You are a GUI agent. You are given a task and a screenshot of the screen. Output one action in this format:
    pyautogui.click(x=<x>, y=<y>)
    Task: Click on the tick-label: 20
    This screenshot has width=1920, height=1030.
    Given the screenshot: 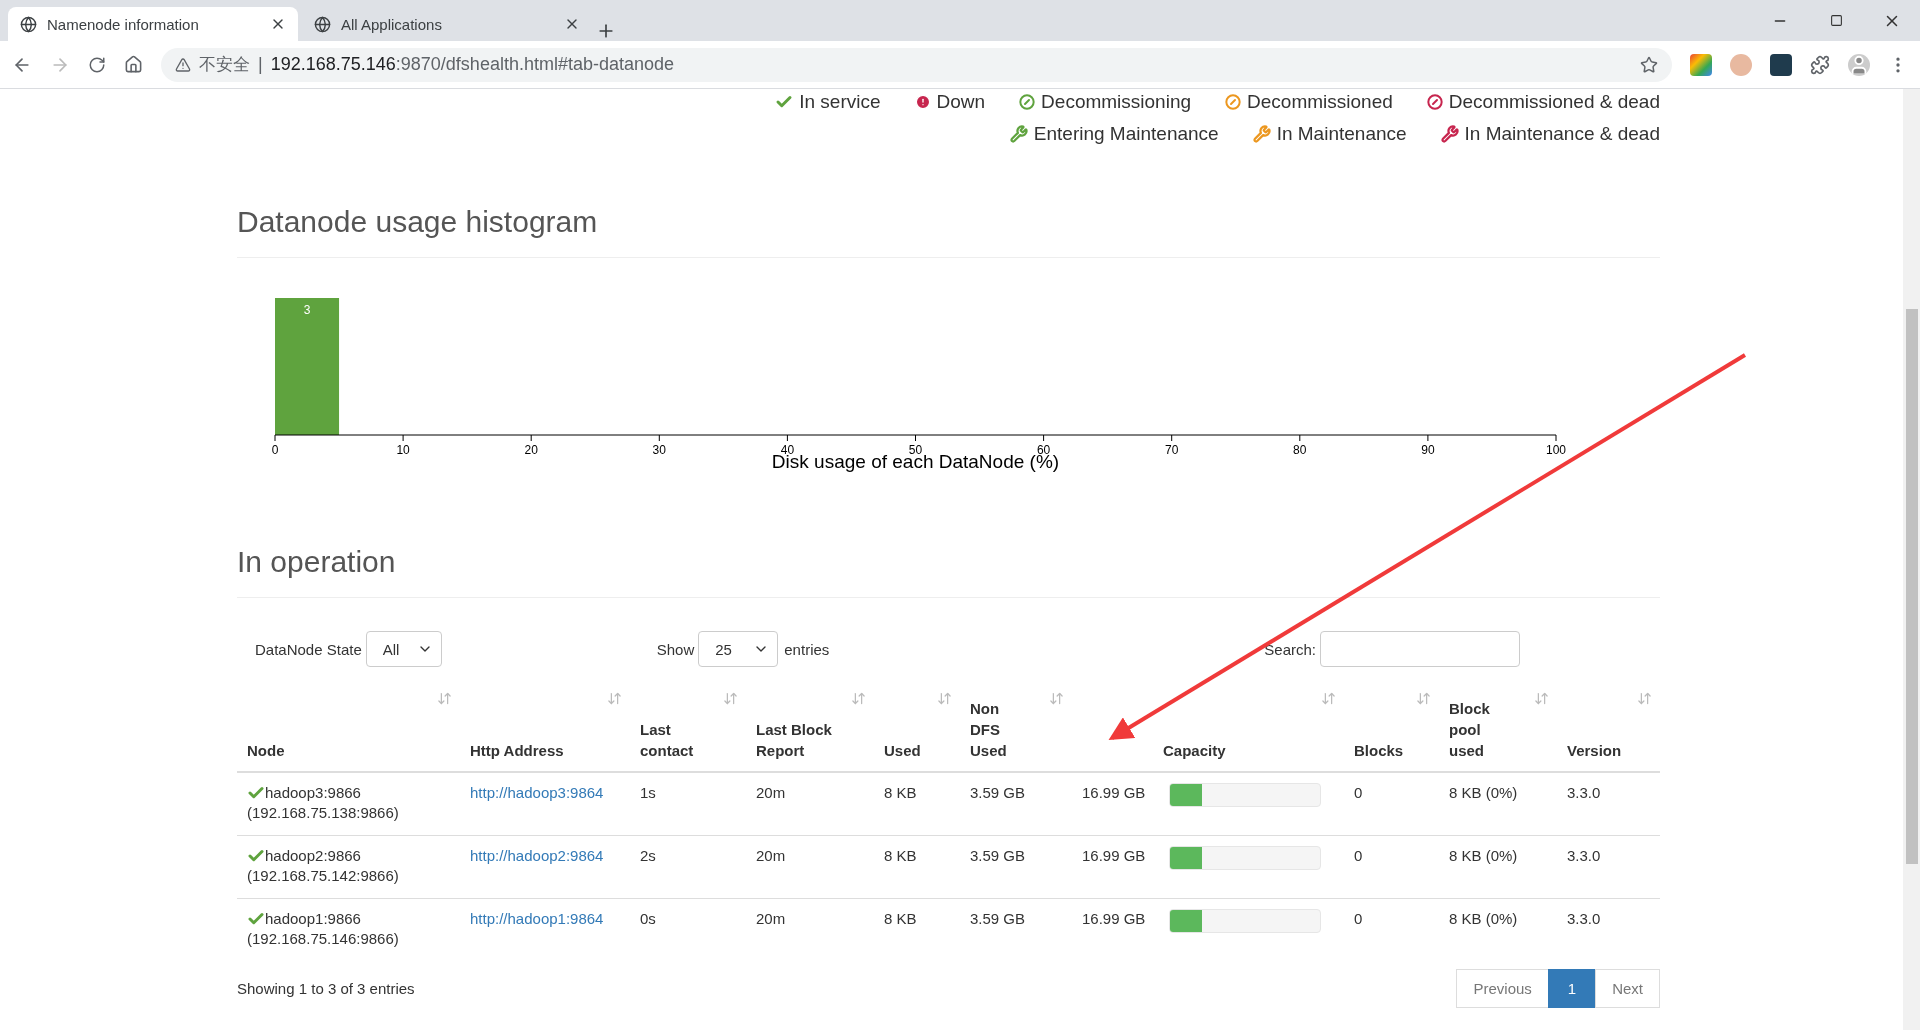 What is the action you would take?
    pyautogui.click(x=531, y=450)
    